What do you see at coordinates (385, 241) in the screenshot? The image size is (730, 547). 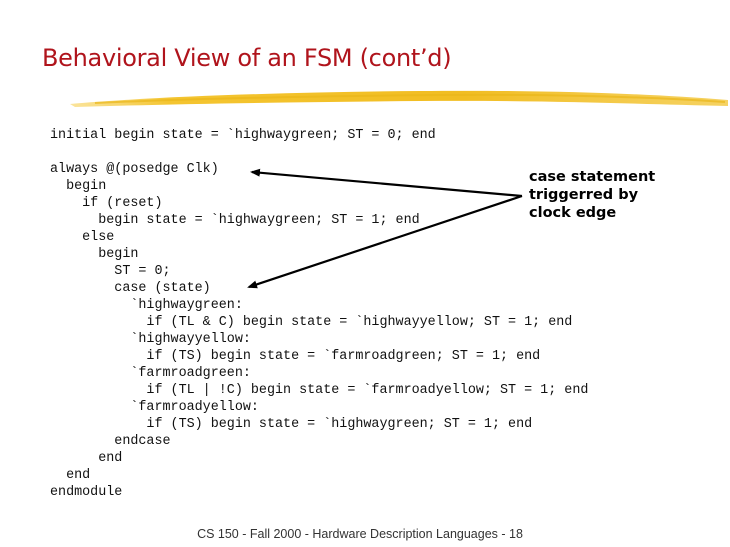 I see `arrow-to-case-statement` at bounding box center [385, 241].